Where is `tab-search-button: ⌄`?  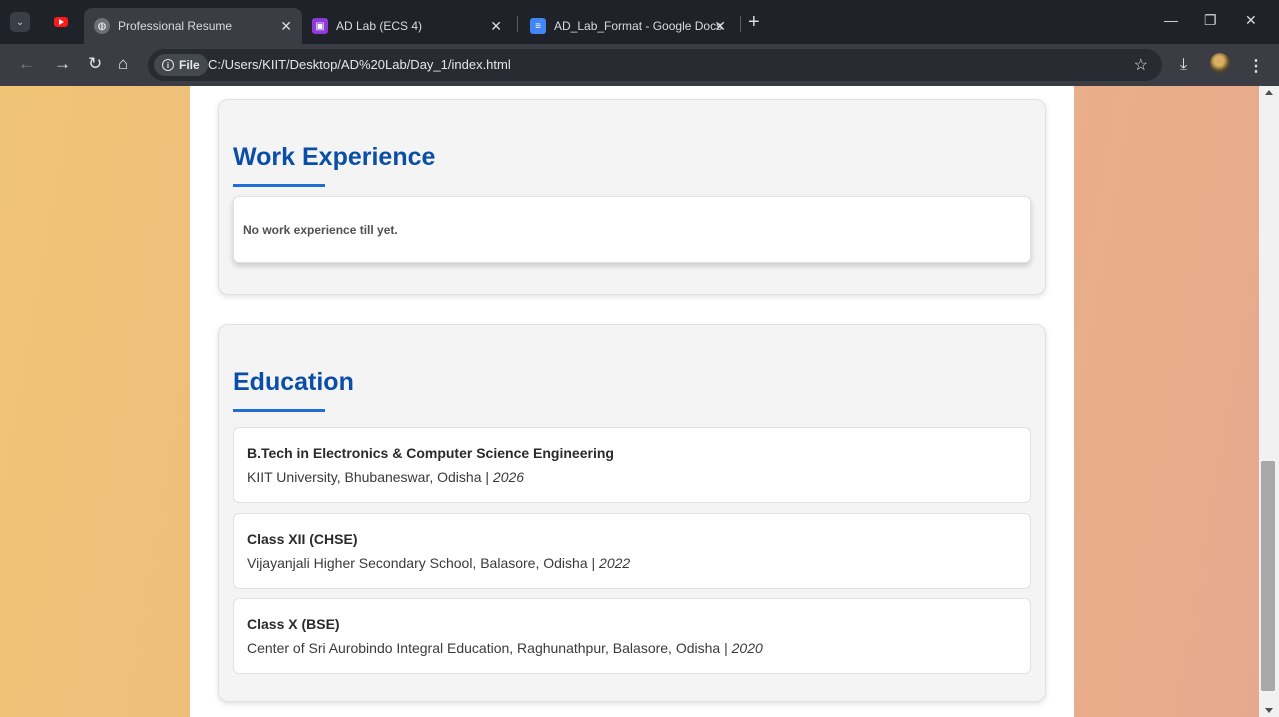 tab-search-button: ⌄ is located at coordinates (20, 22).